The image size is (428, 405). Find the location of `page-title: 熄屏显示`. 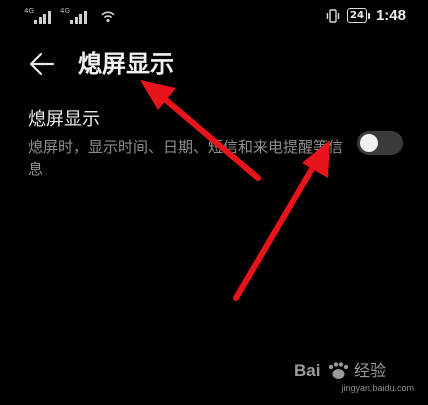

page-title: 熄屏显示 is located at coordinates (126, 64).